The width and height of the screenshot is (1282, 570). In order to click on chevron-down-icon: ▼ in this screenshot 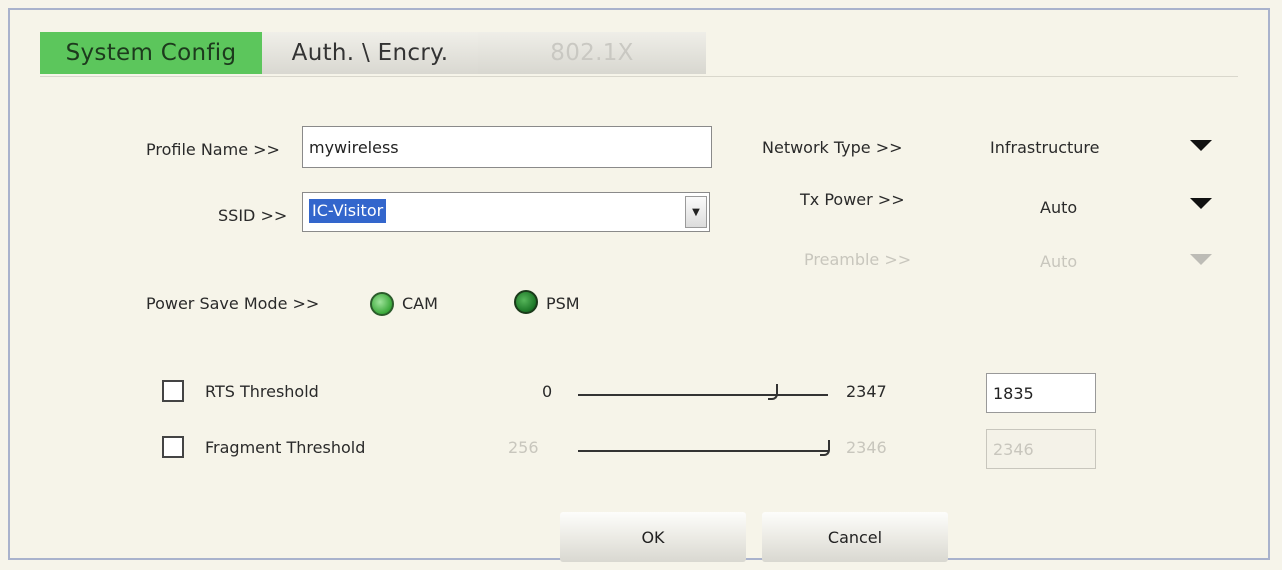, I will do `click(696, 212)`.